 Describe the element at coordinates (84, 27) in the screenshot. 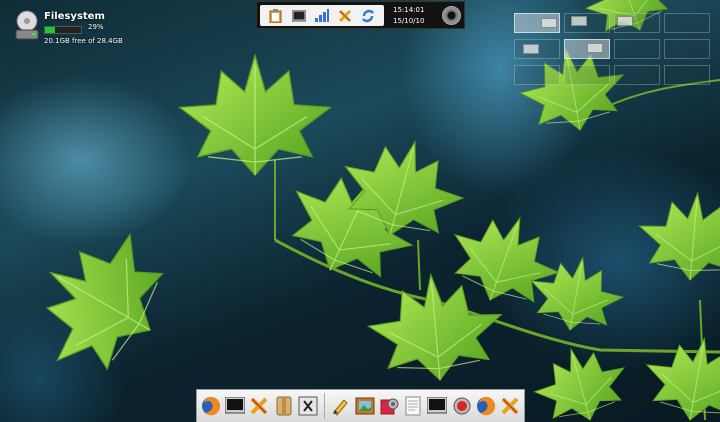

I see `filesystem-widget: Filesystem 29% 20.1GB free of 28.4GB` at that location.